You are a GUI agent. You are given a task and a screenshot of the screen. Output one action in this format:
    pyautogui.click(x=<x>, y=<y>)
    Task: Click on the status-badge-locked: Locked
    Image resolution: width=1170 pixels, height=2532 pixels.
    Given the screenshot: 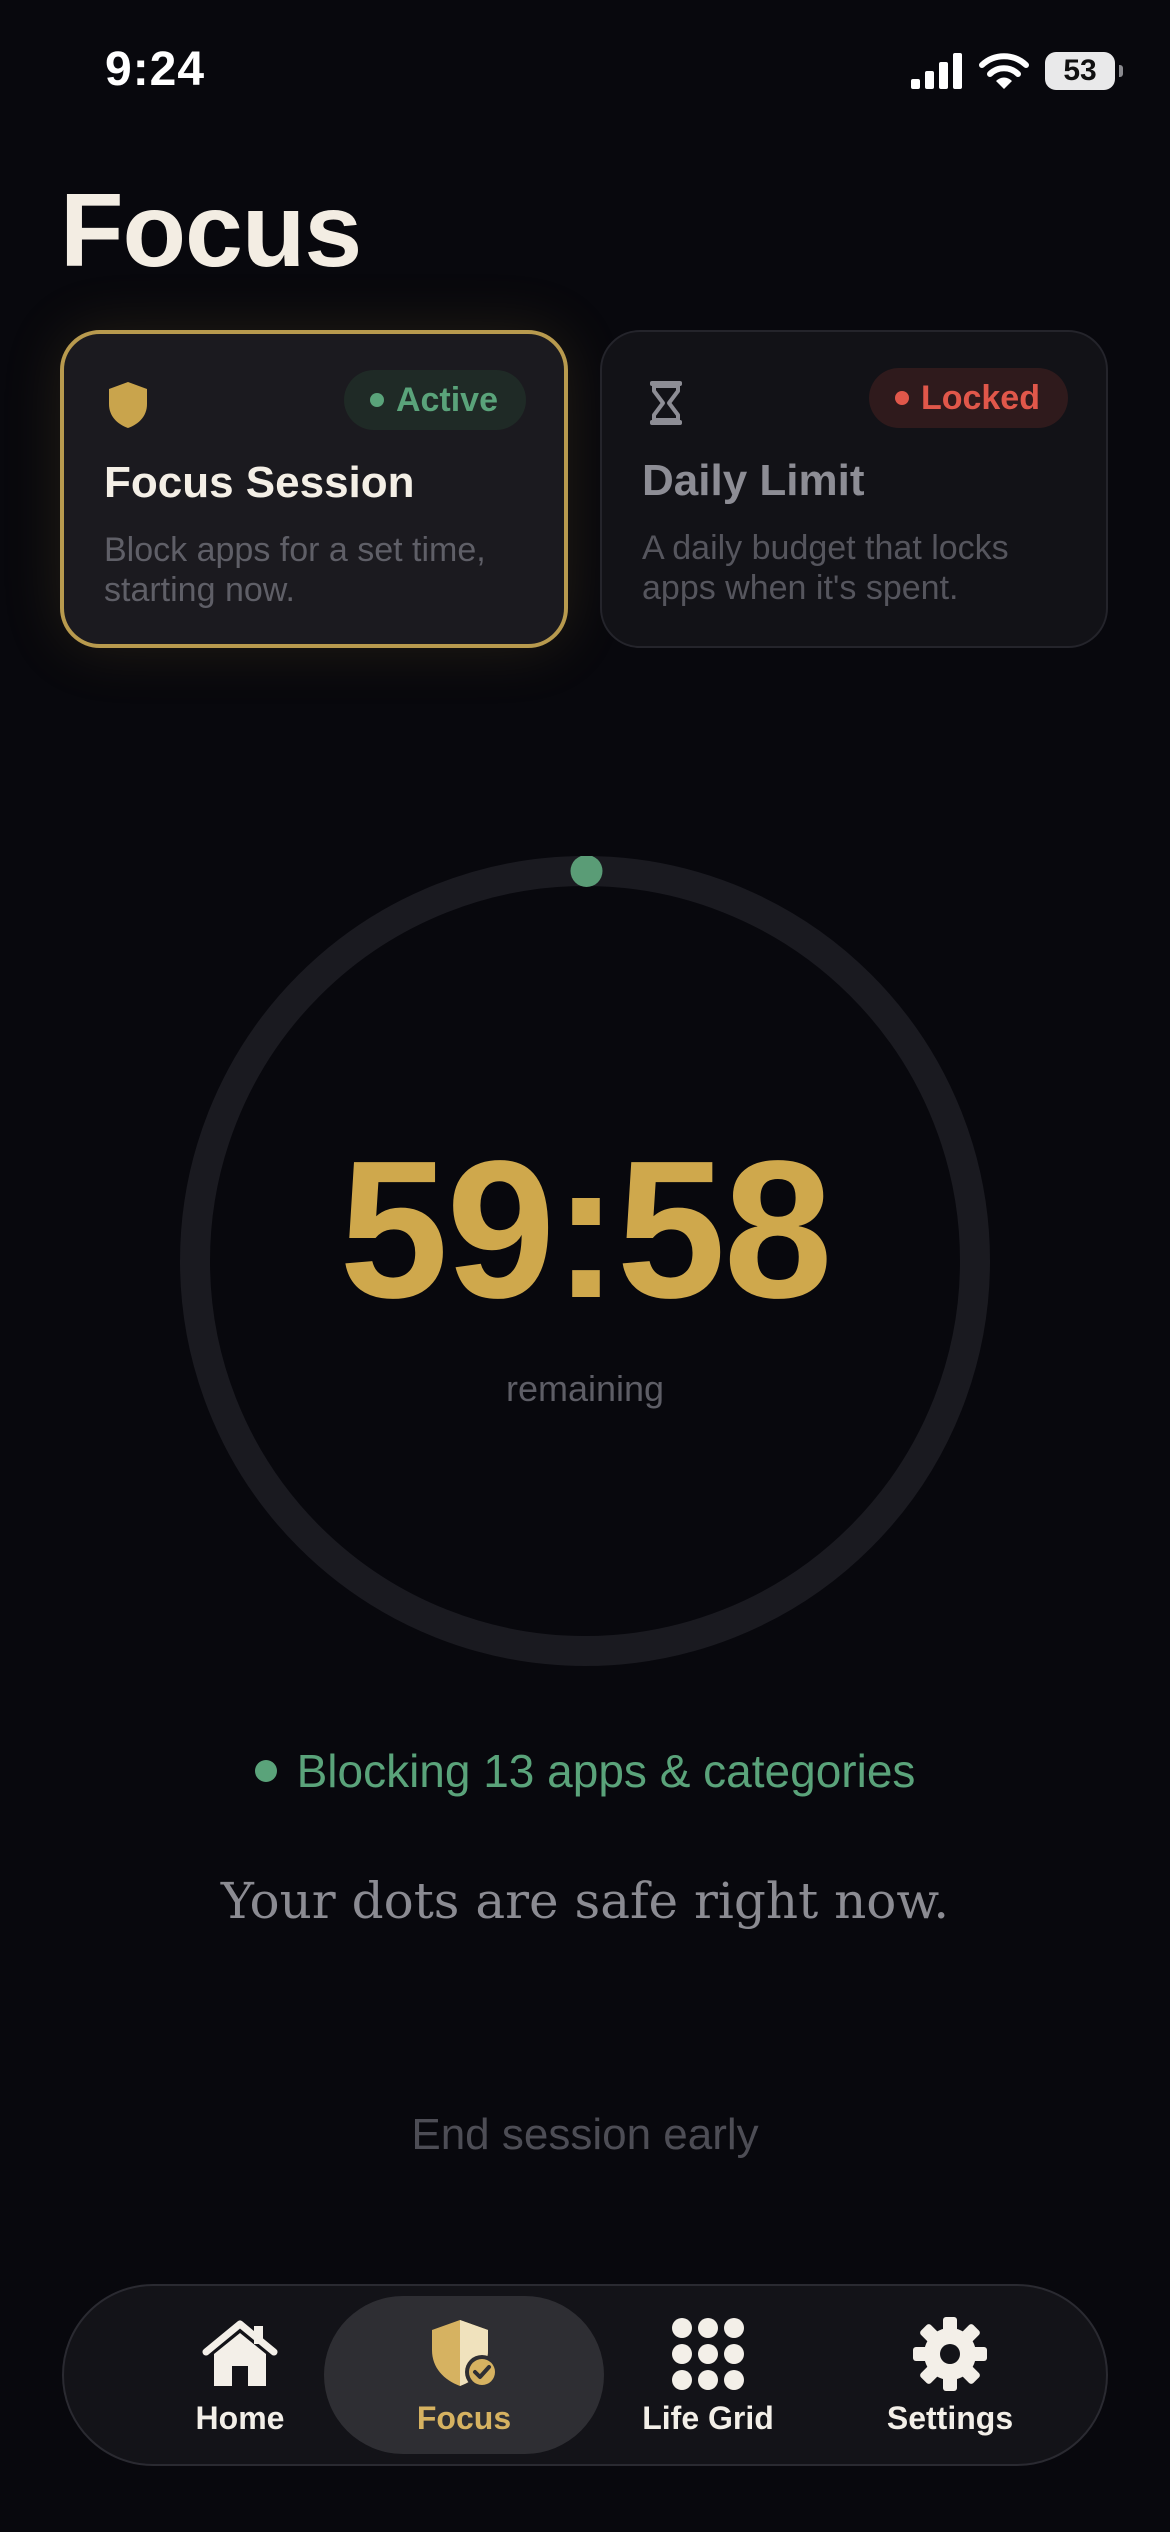 What is the action you would take?
    pyautogui.click(x=968, y=398)
    